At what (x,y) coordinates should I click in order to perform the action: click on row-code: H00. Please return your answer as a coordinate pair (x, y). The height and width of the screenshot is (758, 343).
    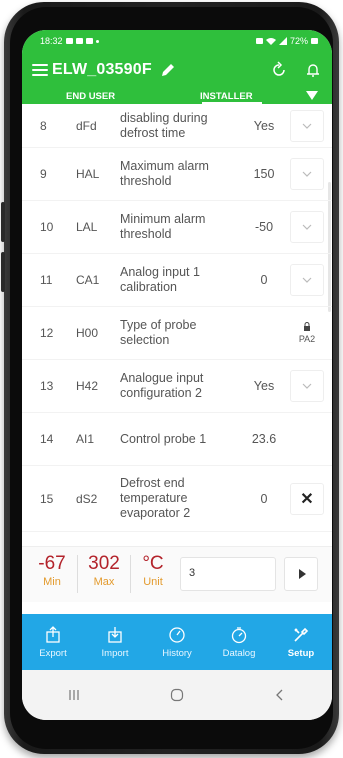
    Looking at the image, I should click on (87, 333).